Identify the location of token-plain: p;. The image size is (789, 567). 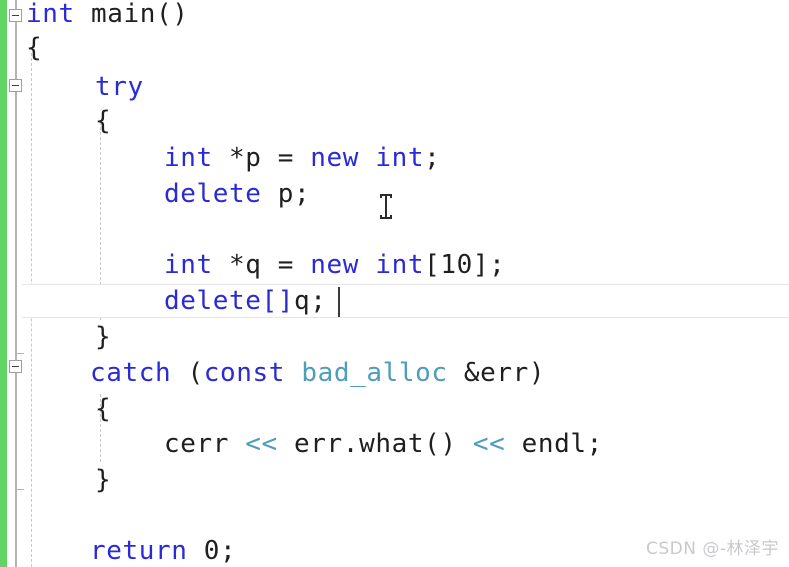
(286, 194).